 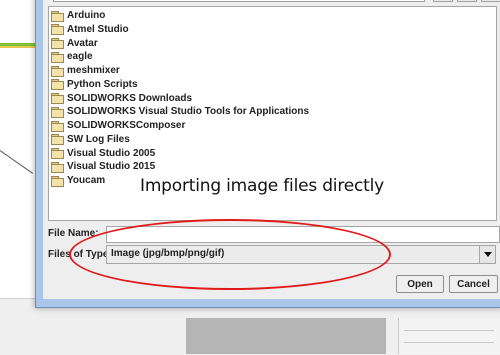 I want to click on folder-name: Youcam, so click(x=86, y=180).